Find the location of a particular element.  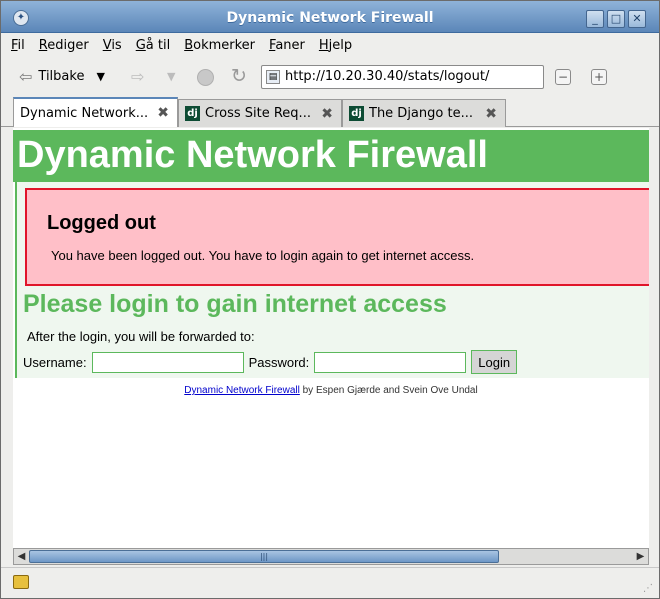

title-bar: ✦ Dynamic Network Firewall _ □ ✕ is located at coordinates (330, 17).